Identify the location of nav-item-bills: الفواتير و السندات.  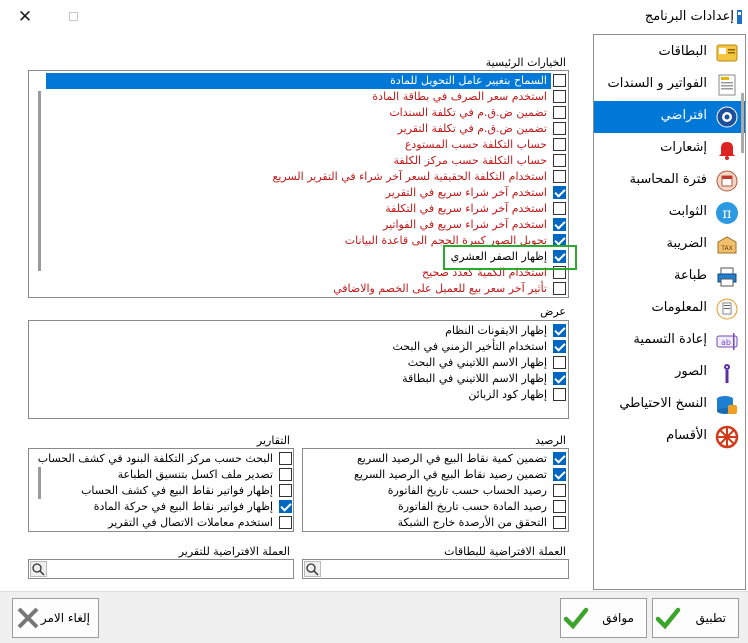
(669, 85).